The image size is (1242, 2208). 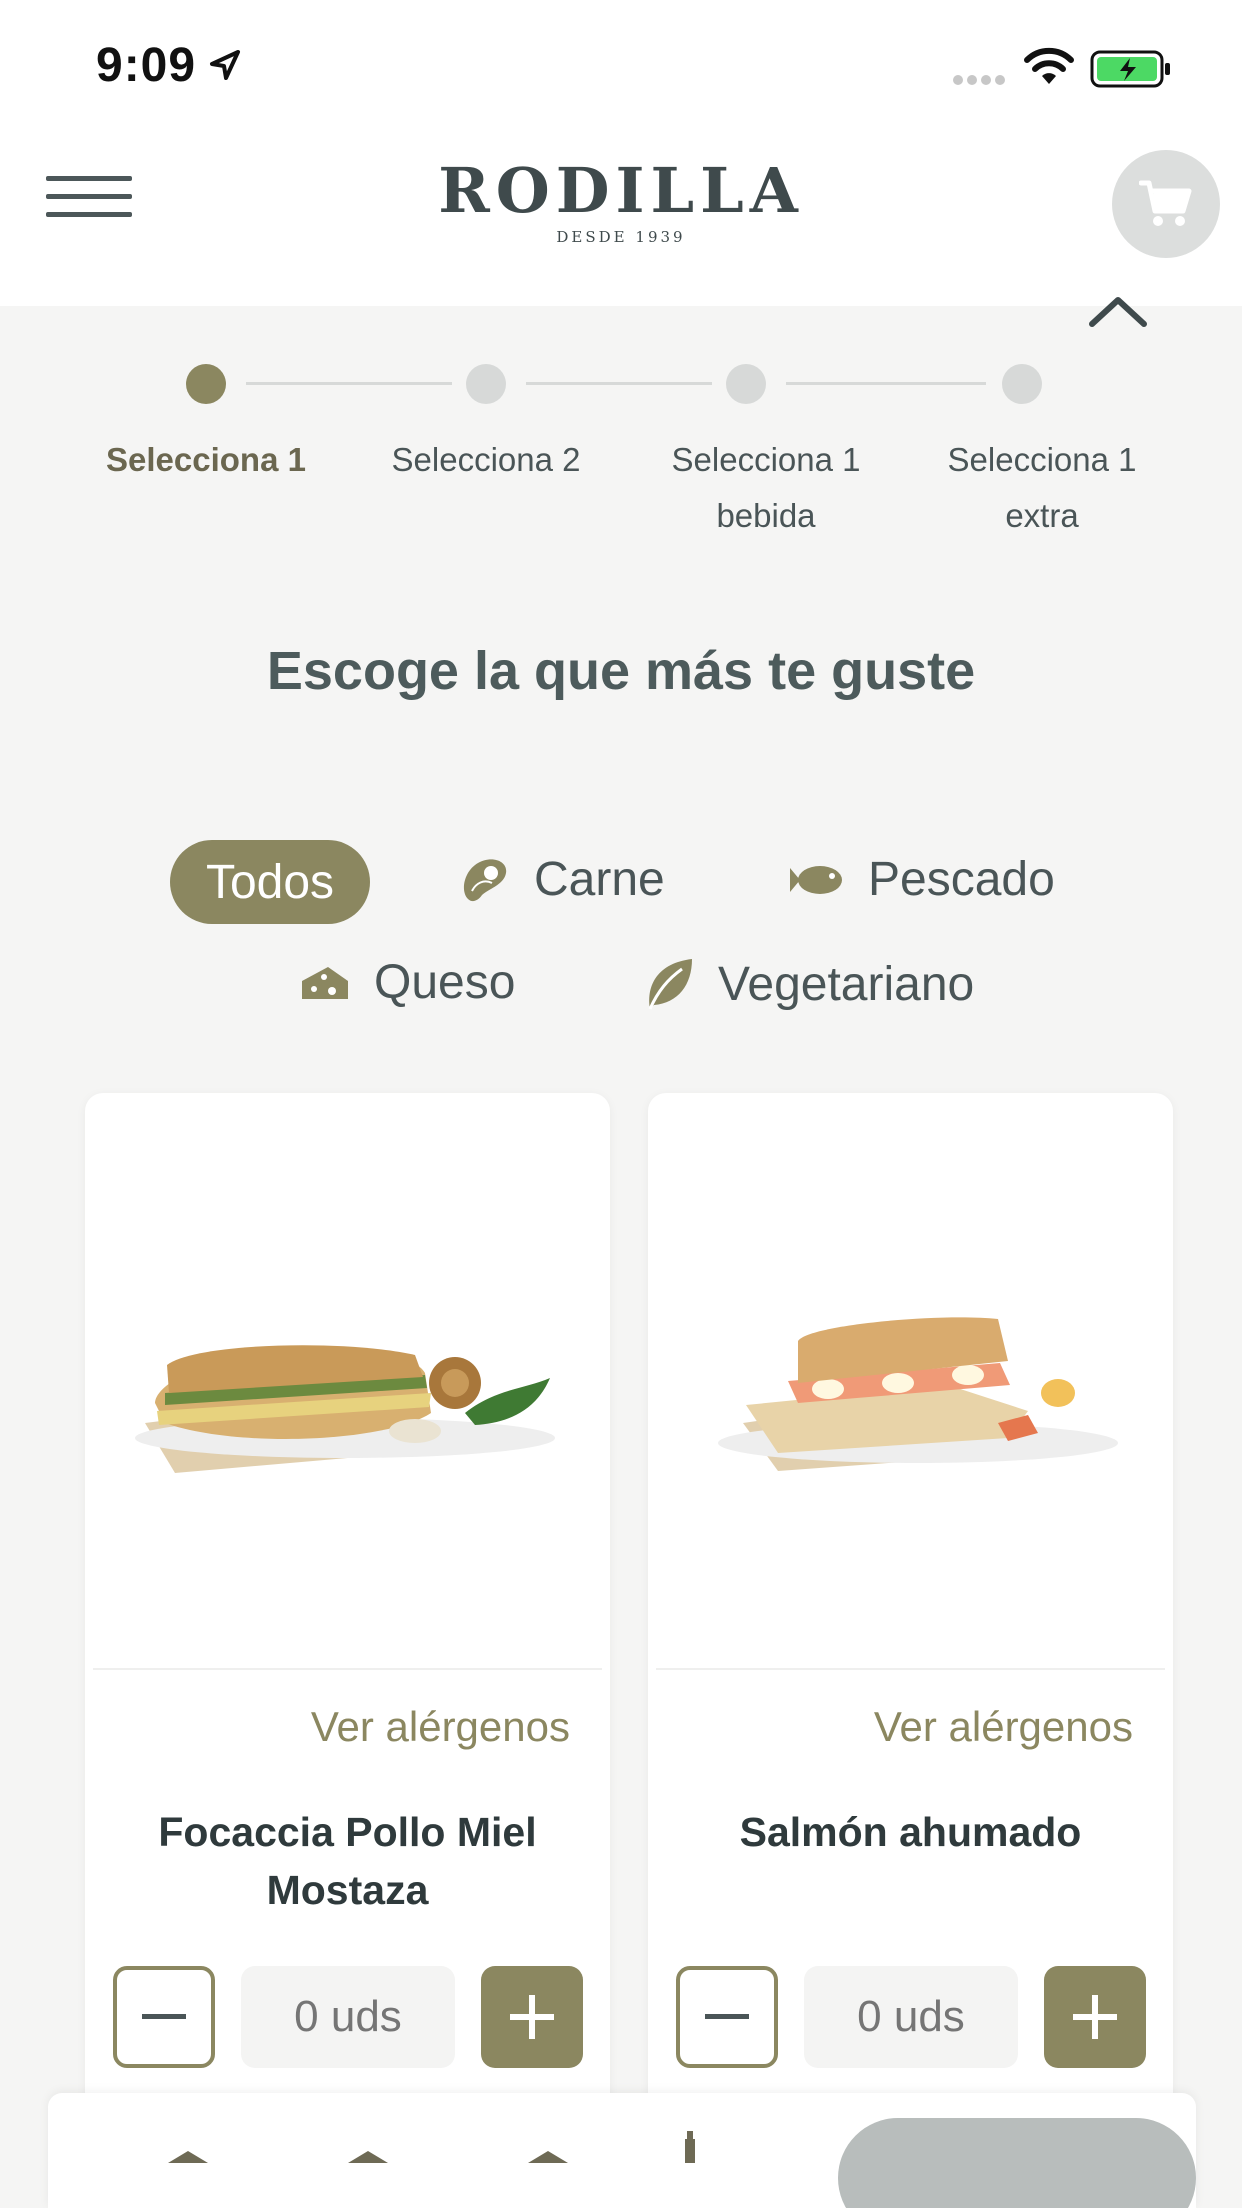 I want to click on filter-cheese-label: Queso, so click(x=445, y=982).